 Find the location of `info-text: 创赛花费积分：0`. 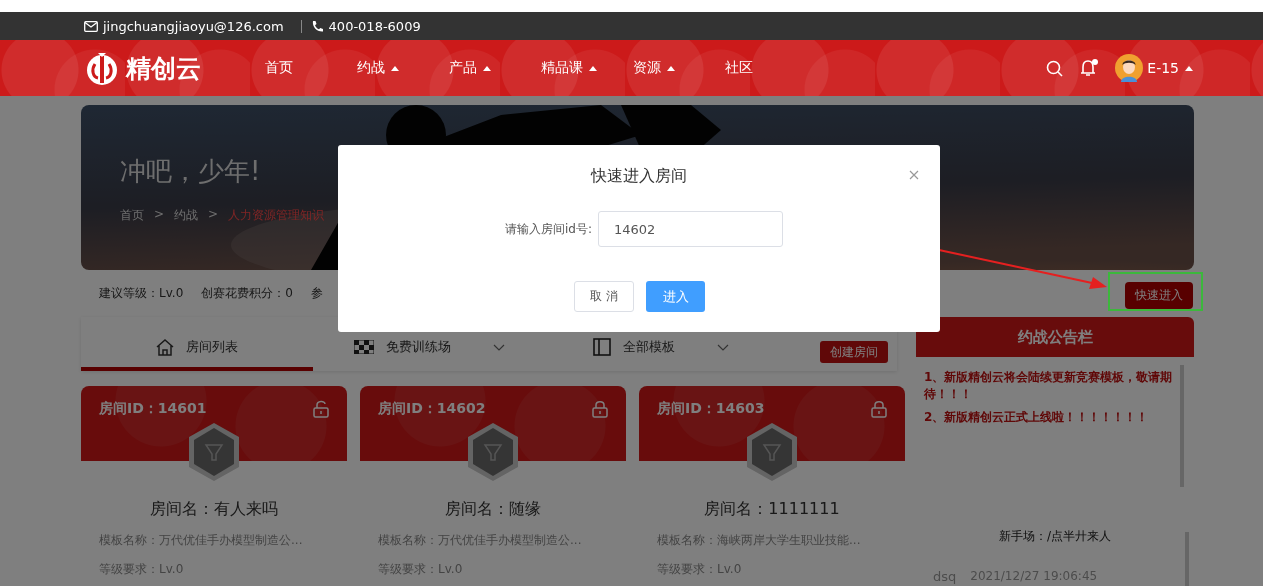

info-text: 创赛花费积分：0 is located at coordinates (247, 293).